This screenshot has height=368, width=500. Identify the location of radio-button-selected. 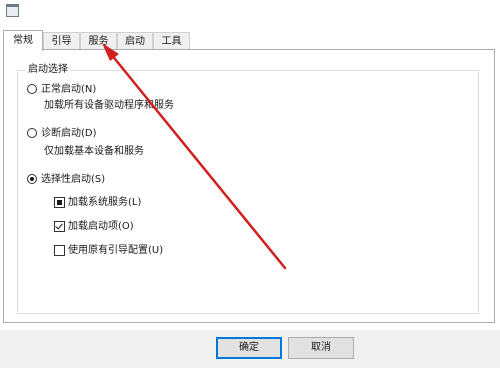
(32, 179).